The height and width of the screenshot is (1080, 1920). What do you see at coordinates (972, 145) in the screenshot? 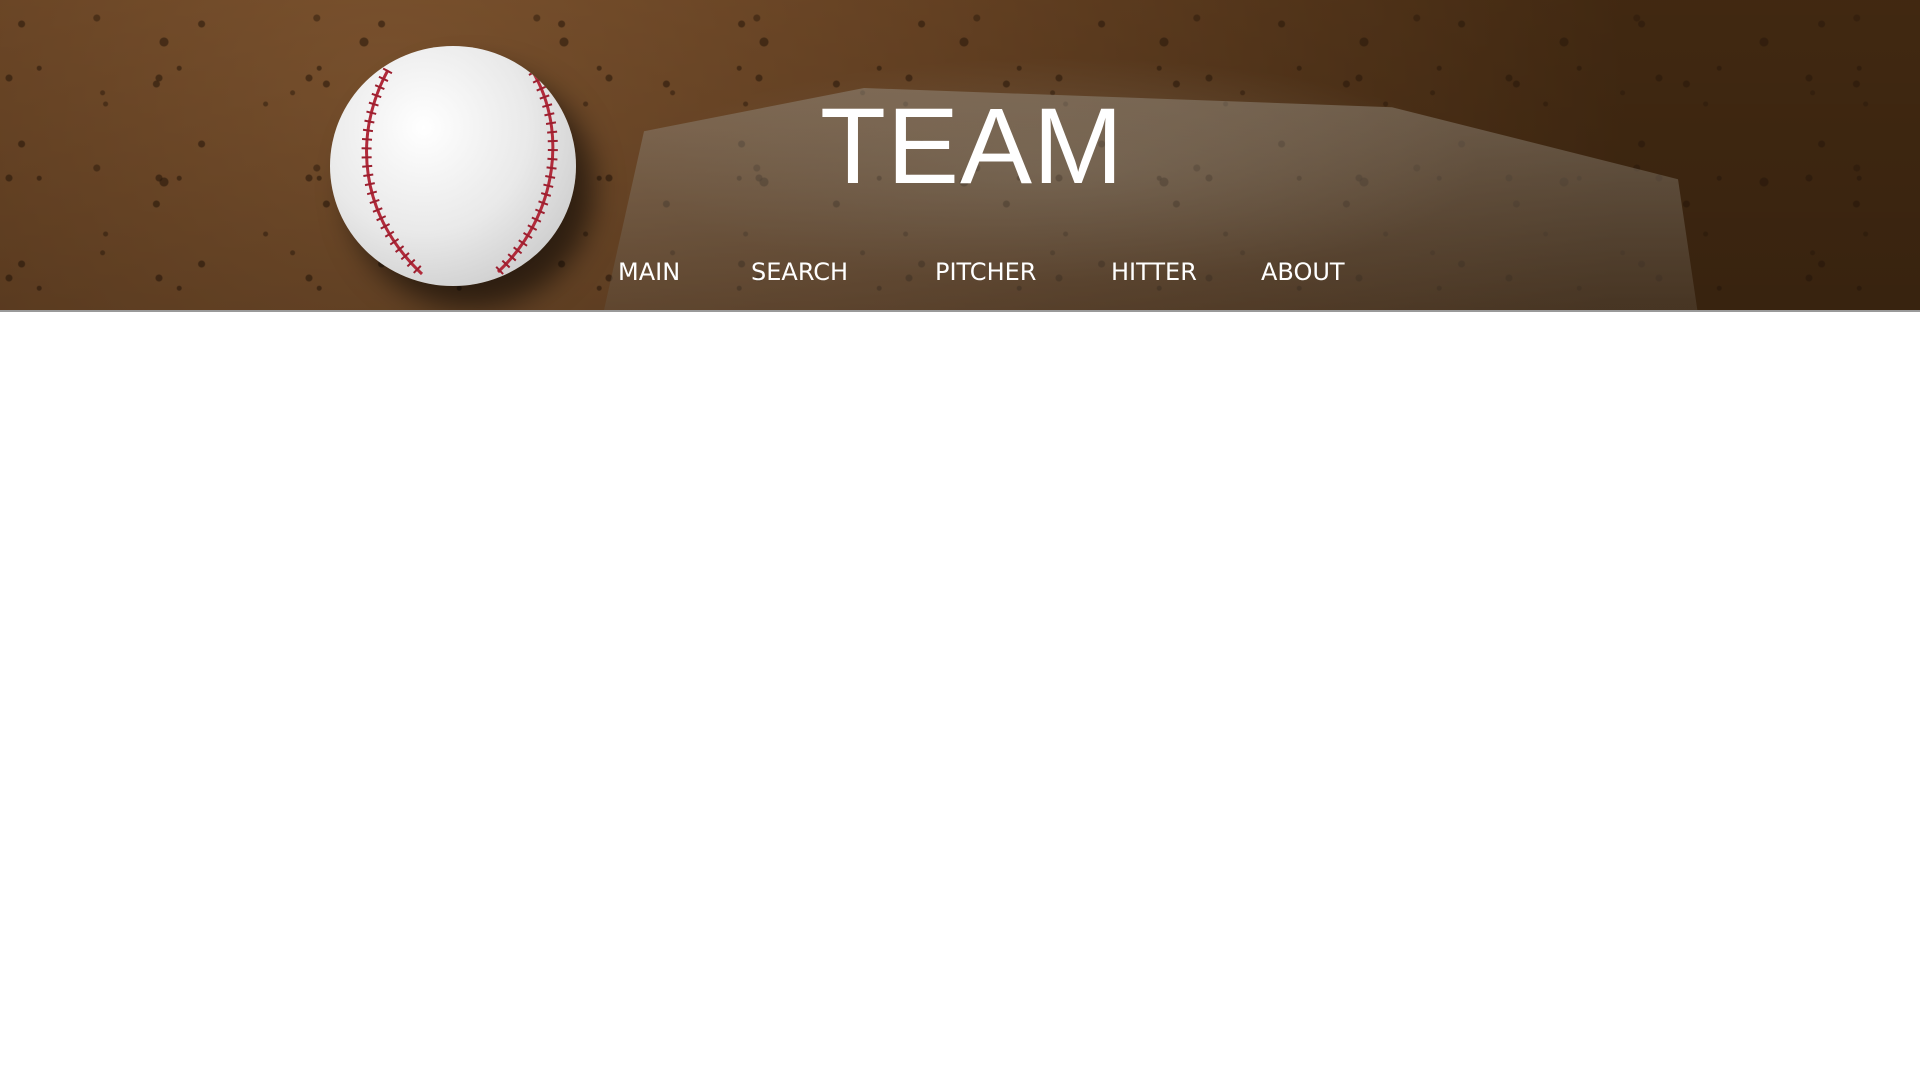
I see `site-title: TEAM` at bounding box center [972, 145].